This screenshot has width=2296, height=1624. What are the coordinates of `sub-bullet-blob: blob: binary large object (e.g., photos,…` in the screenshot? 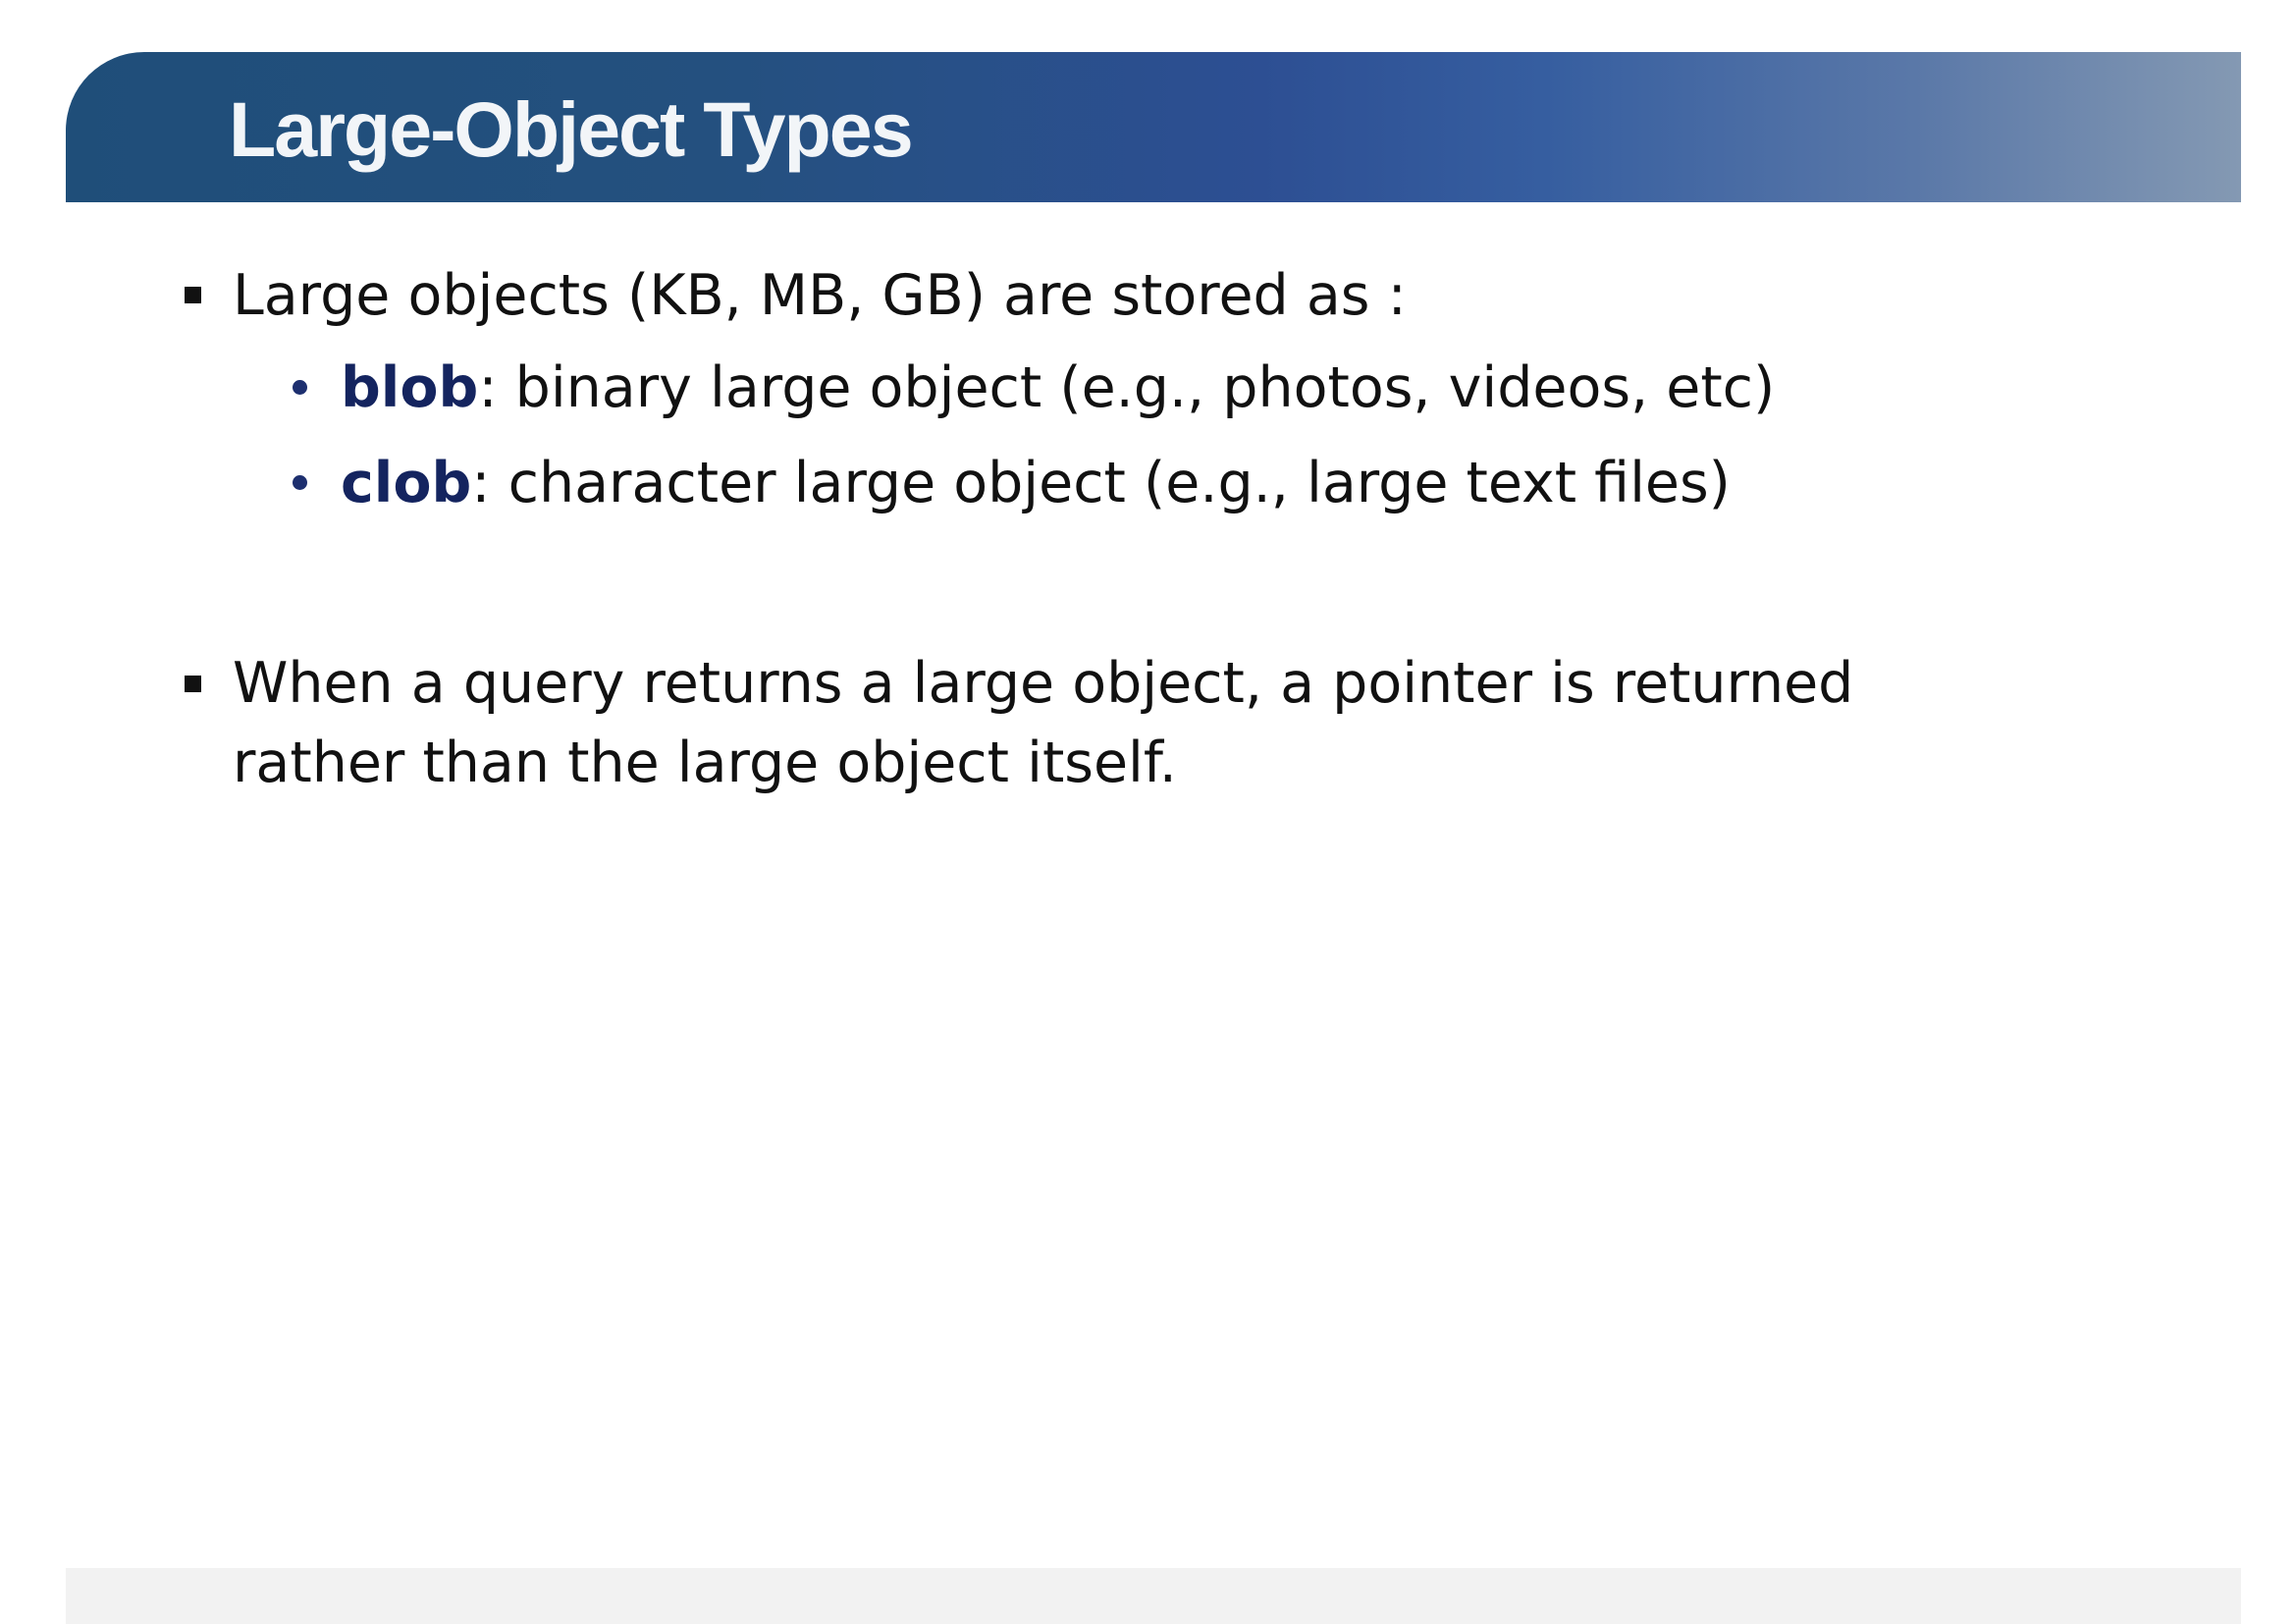 It's located at (1058, 388).